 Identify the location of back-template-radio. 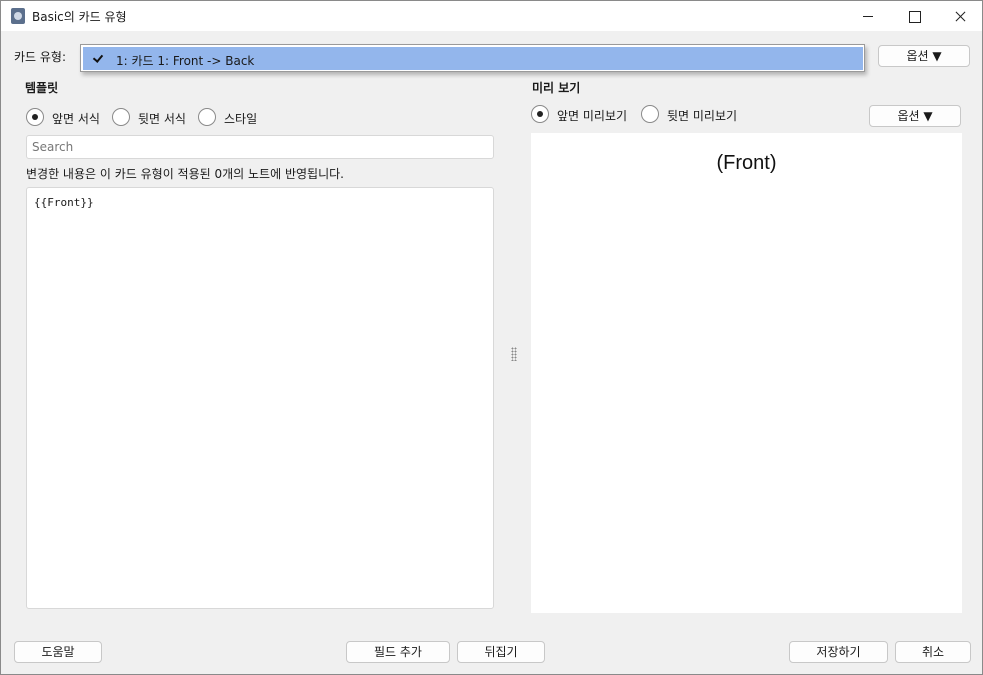
(121, 117).